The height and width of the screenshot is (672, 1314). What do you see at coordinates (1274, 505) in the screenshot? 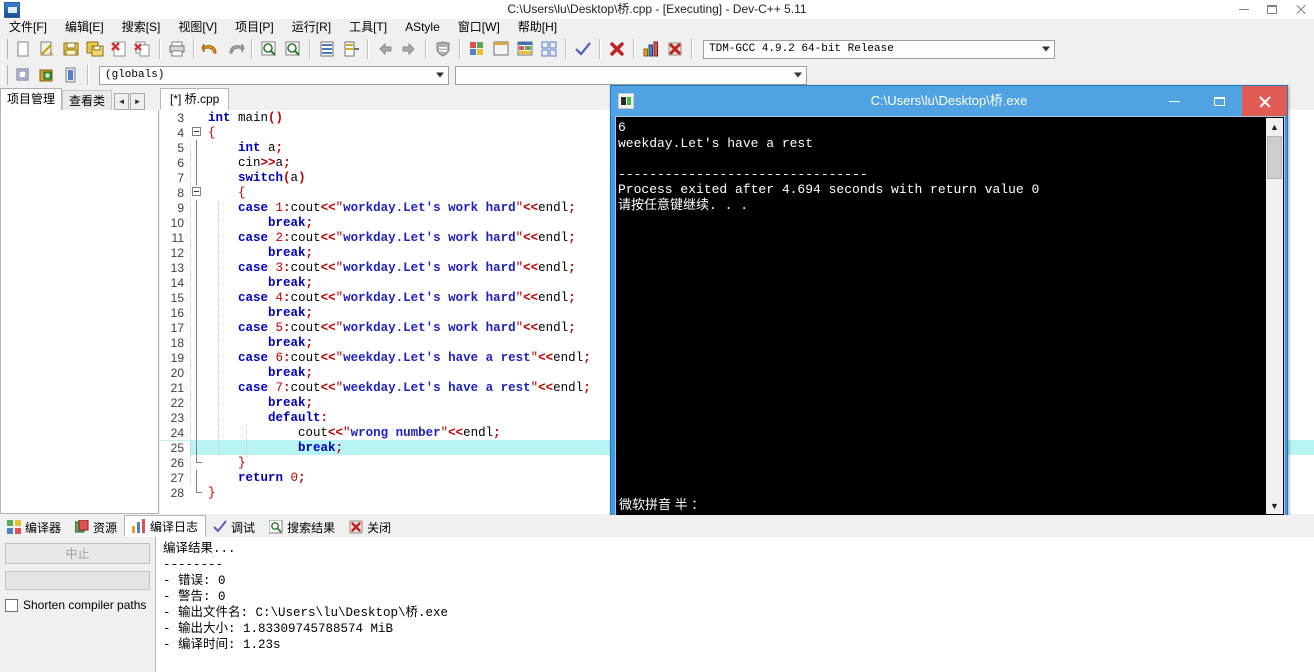
I see `scroll-down-icon: ▼` at bounding box center [1274, 505].